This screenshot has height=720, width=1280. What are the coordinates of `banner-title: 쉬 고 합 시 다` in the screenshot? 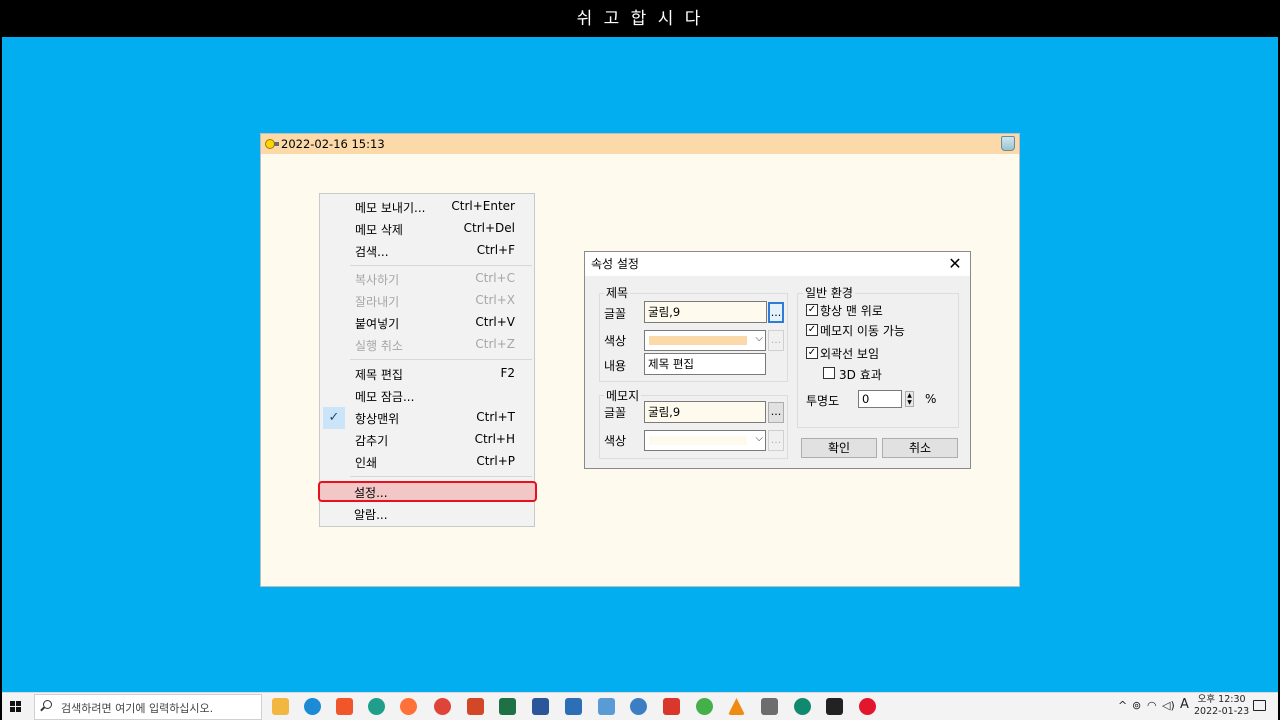 It's located at (640, 18).